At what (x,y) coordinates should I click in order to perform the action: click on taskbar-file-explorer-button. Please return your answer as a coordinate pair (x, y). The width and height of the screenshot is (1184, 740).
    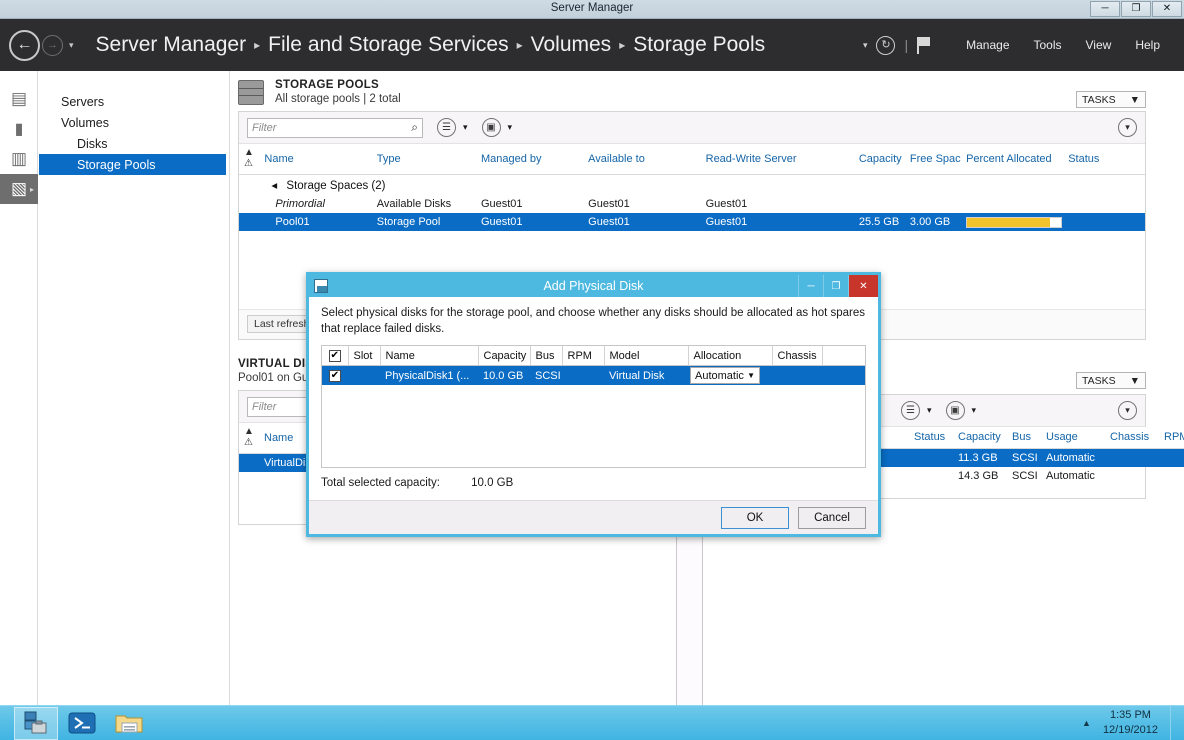
    Looking at the image, I should click on (128, 723).